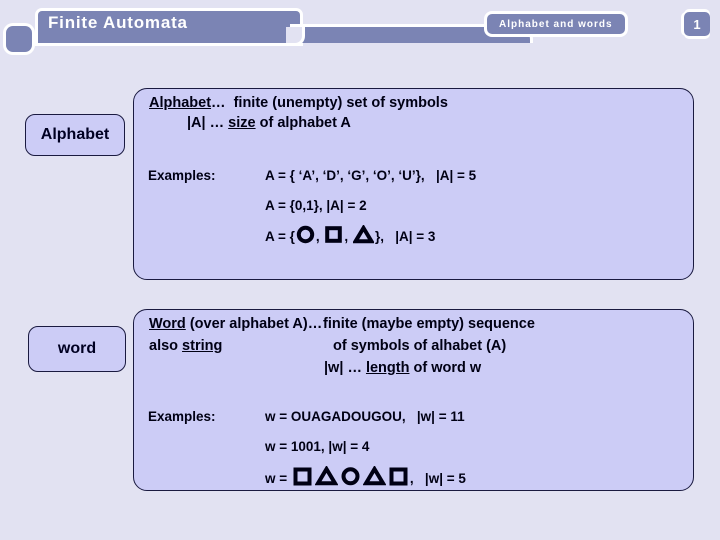 This screenshot has width=720, height=540. What do you see at coordinates (456, 175) in the screenshot?
I see `alphabet-example-1-size: |A| = 5` at bounding box center [456, 175].